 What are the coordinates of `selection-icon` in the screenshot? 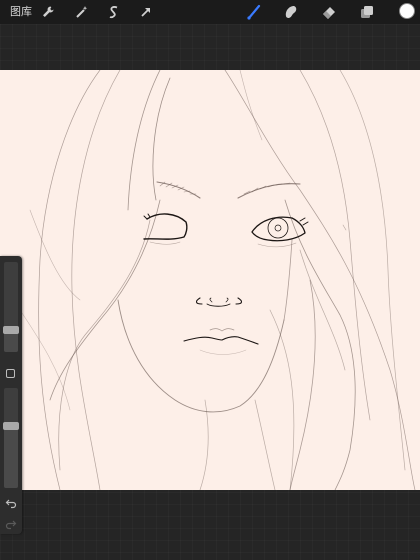 It's located at (114, 12).